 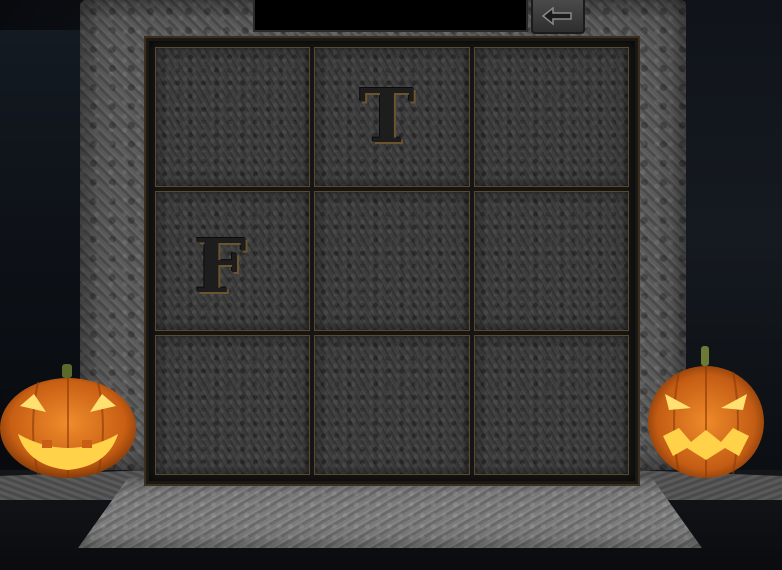 What do you see at coordinates (69, 421) in the screenshot?
I see `jack-o-lantern-left-icon` at bounding box center [69, 421].